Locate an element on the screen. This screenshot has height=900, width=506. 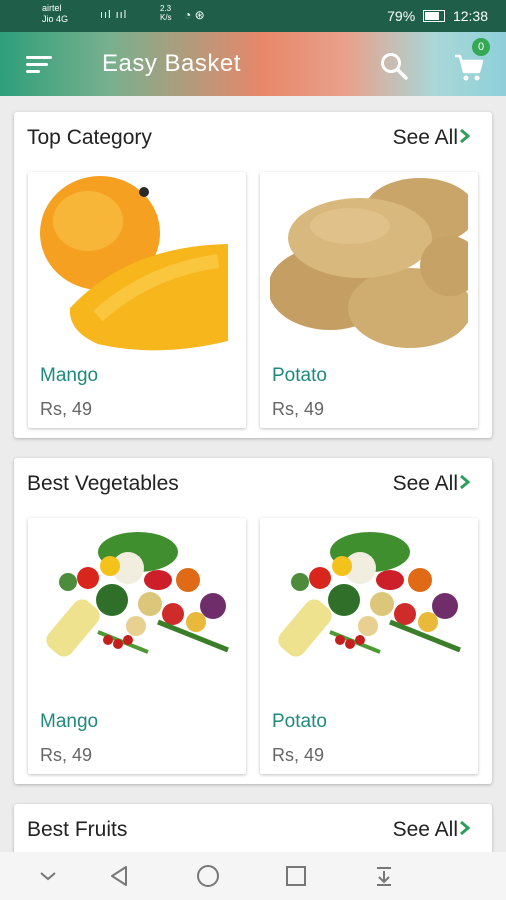
status-icons: ◔ ⊛ is located at coordinates (194, 15).